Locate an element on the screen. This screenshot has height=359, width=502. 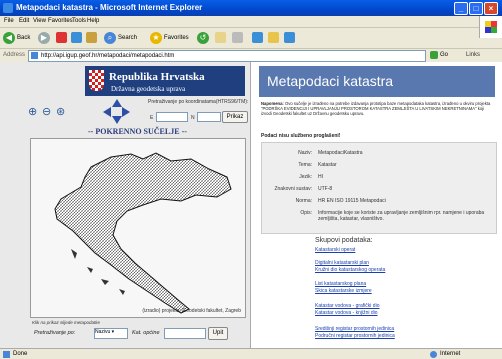
meta-key: Znakovni sustav: is located at coordinates (293, 189).